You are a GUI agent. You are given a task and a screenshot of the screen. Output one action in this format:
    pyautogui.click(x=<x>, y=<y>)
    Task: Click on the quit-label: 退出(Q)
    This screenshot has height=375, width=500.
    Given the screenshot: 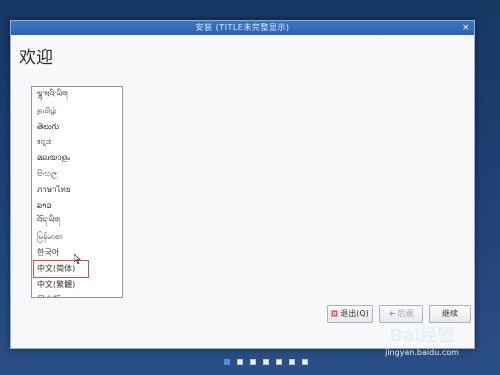 What is the action you would take?
    pyautogui.click(x=354, y=313)
    